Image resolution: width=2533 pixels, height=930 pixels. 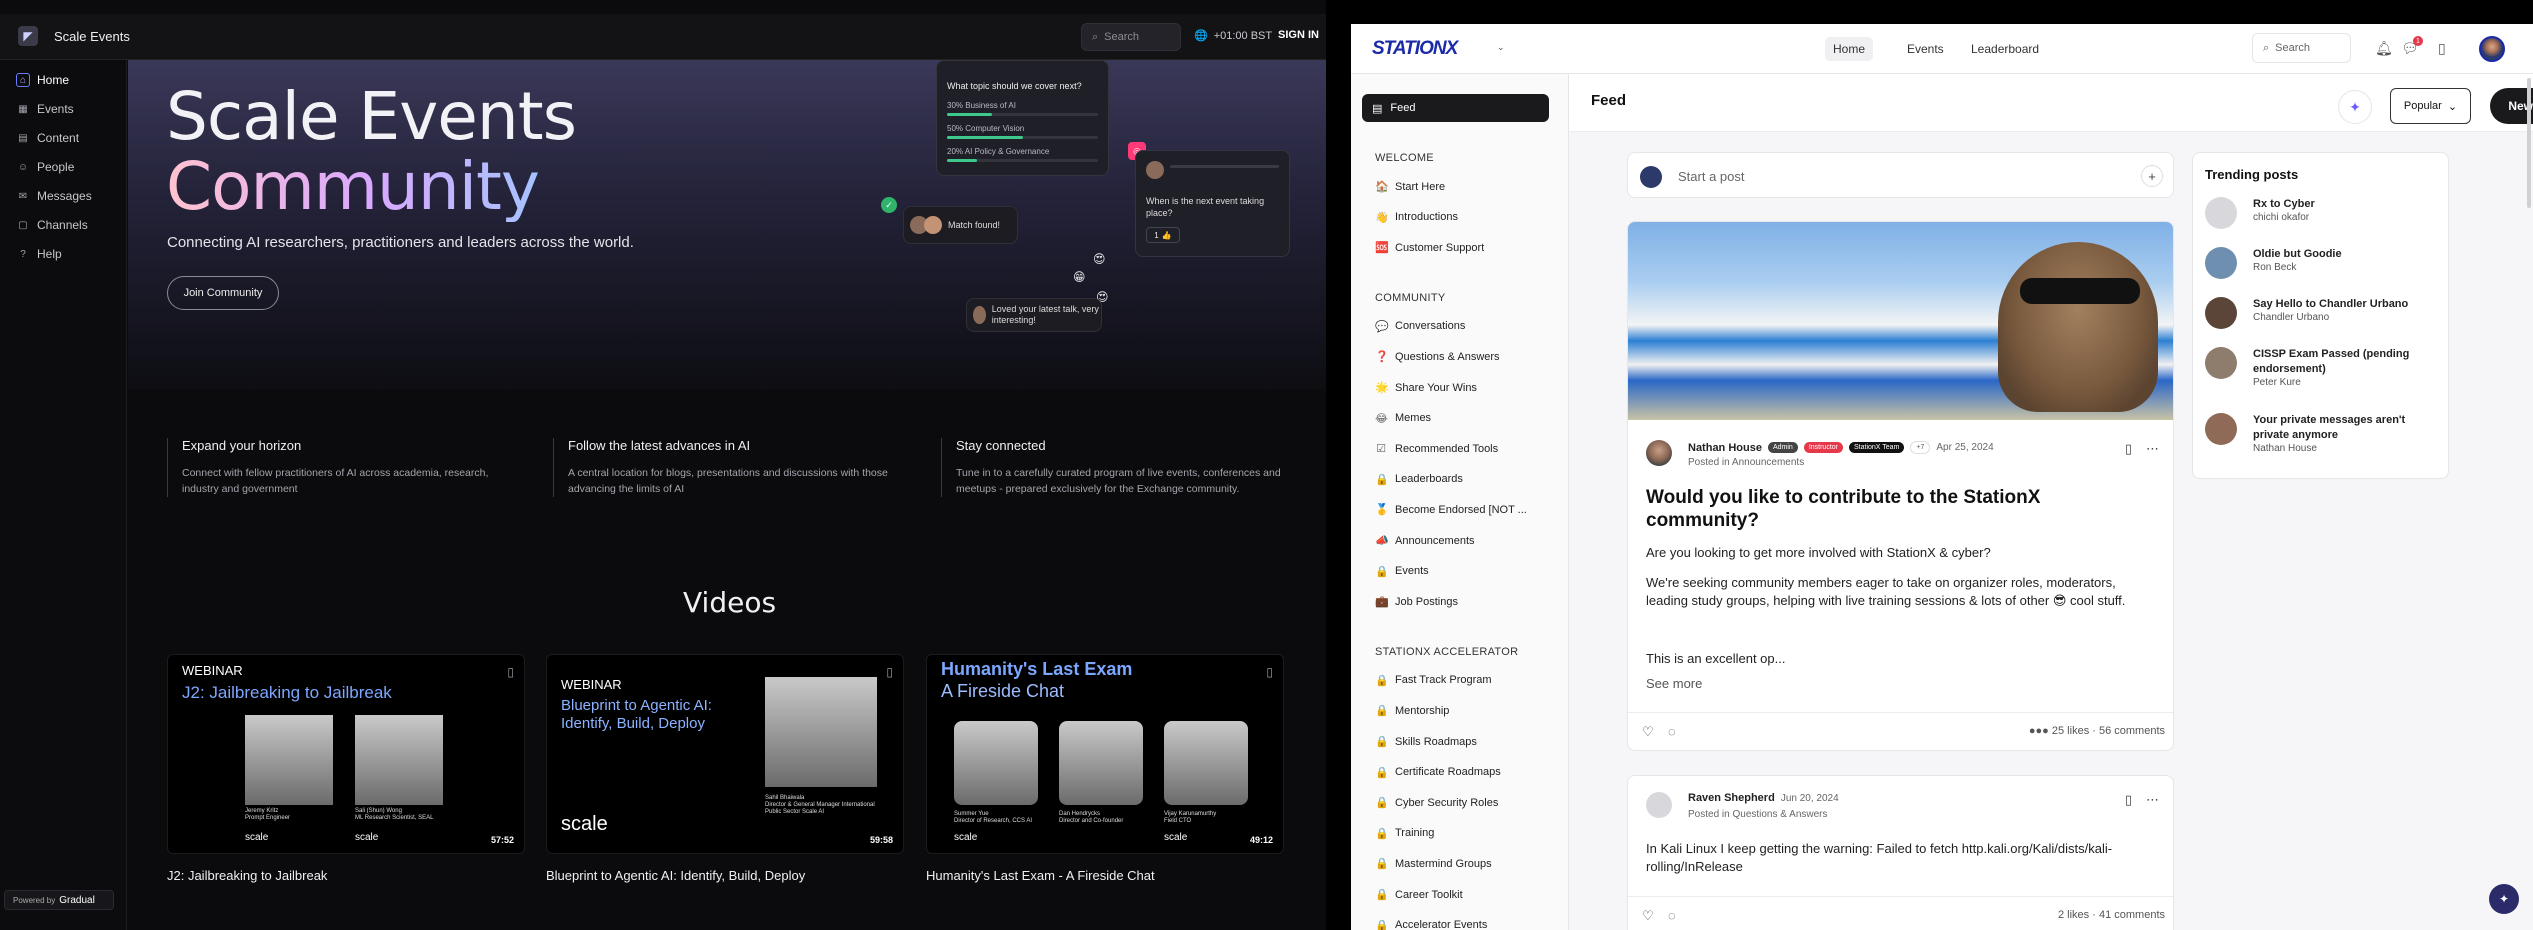 What do you see at coordinates (42, 80) in the screenshot?
I see `nav-home: ⌂ Home` at bounding box center [42, 80].